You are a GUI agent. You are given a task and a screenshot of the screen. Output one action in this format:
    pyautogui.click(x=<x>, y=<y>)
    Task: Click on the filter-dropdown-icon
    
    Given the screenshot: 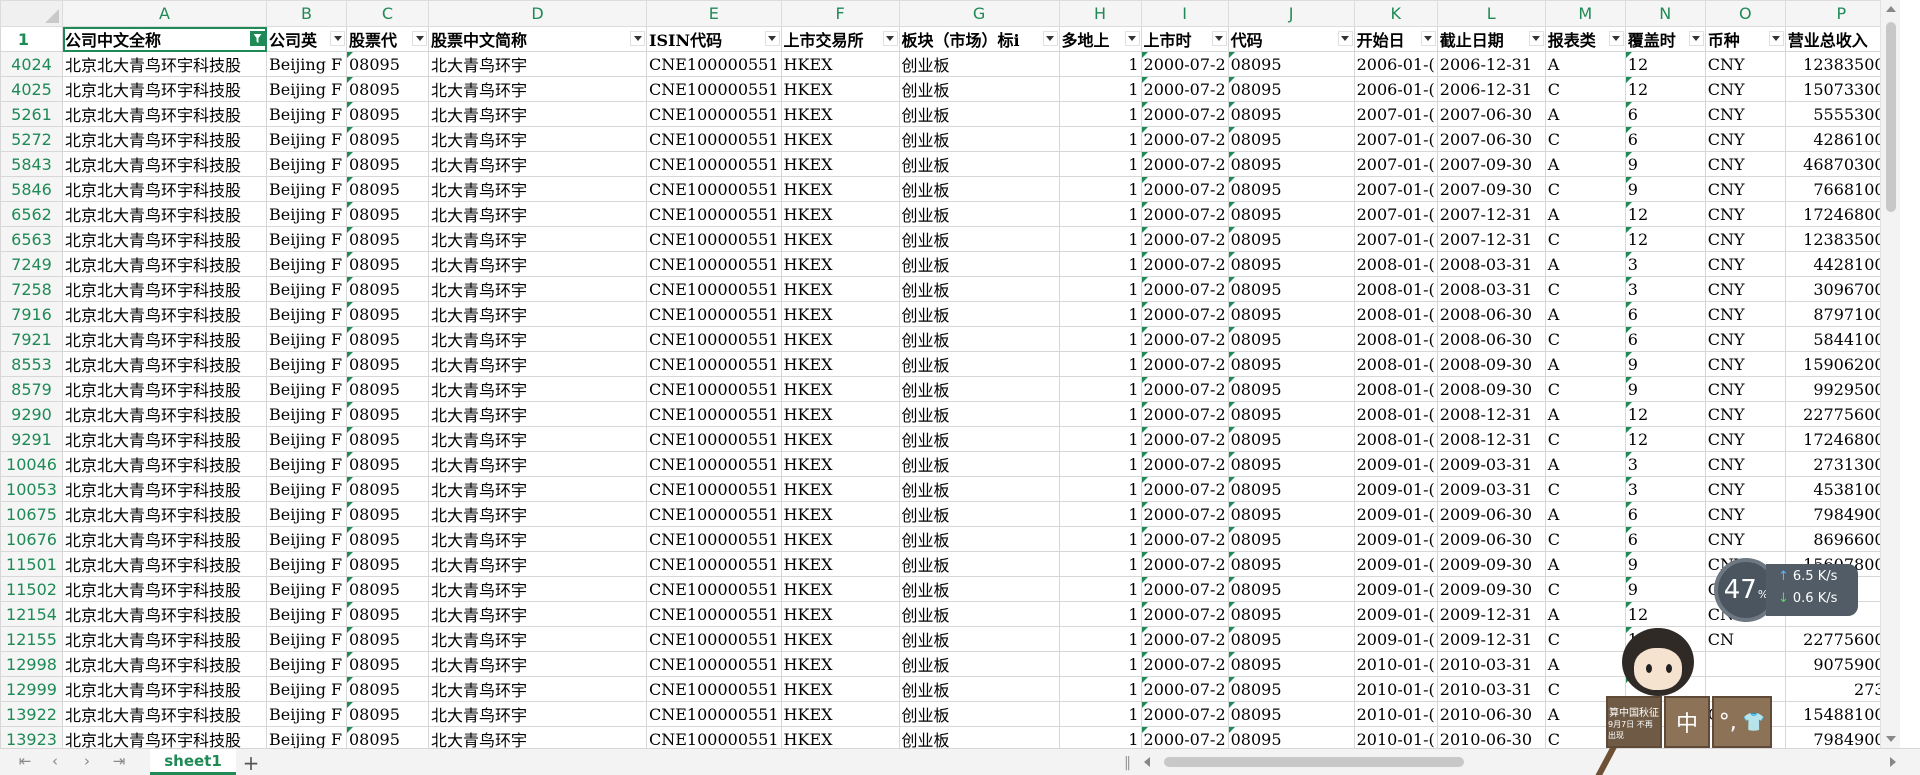 What is the action you would take?
    pyautogui.click(x=1428, y=38)
    